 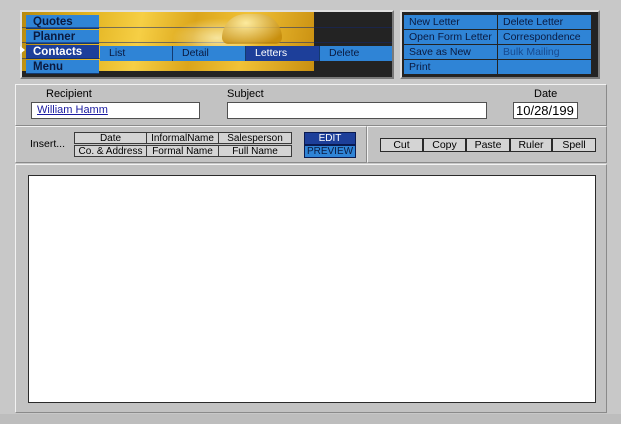 I want to click on subtab-delete: Delete, so click(x=356, y=53).